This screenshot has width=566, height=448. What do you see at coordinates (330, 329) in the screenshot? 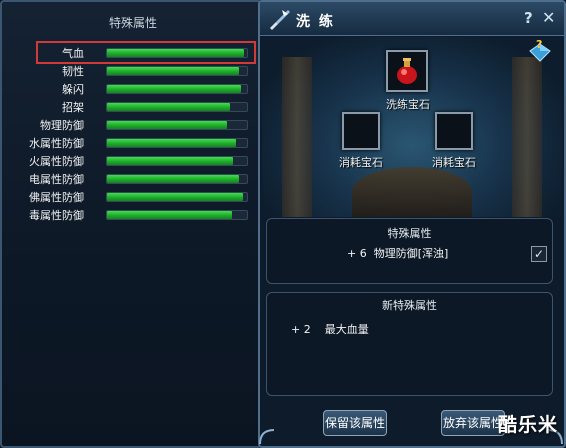
I see `new-attribute-line: + 2 最大血量` at bounding box center [330, 329].